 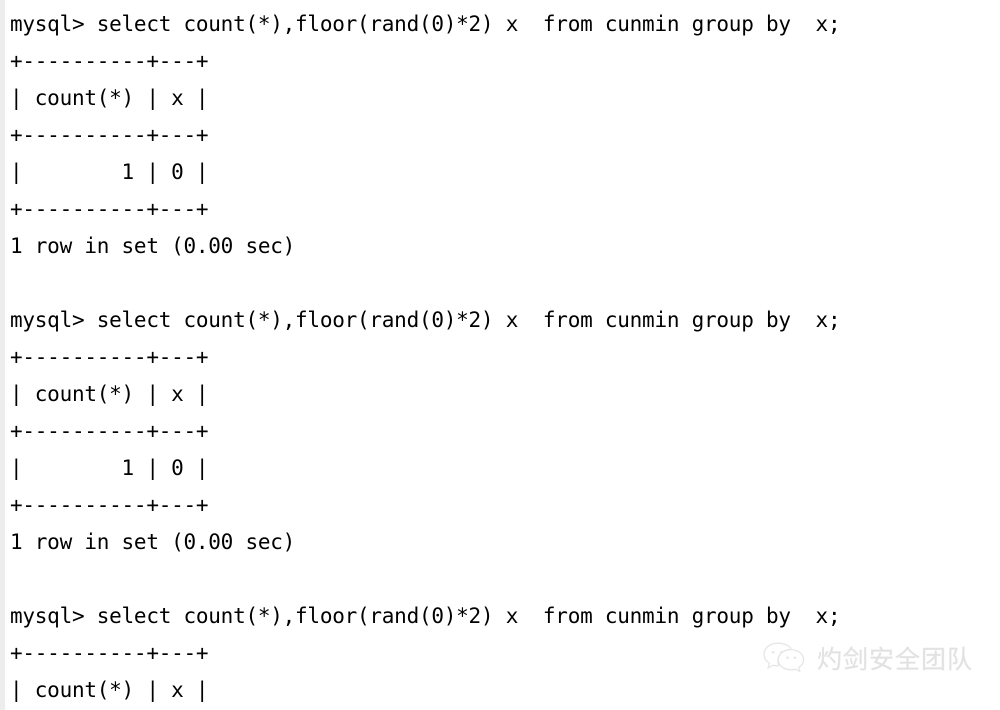 I want to click on left-edge-strip, so click(x=2, y=355).